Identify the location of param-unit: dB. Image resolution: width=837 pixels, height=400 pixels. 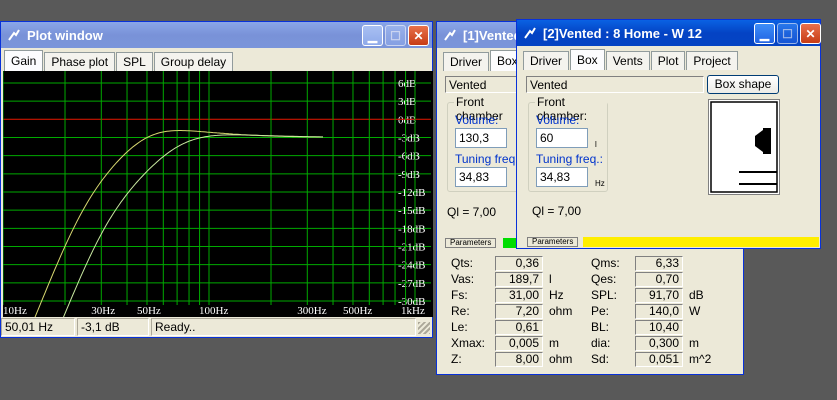
(696, 295).